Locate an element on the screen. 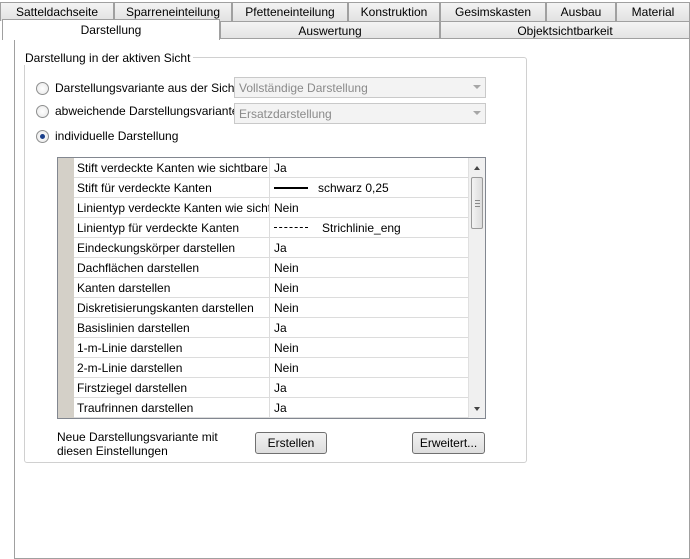  radio-label: abweichende Darstellungsvariante is located at coordinates (147, 111).